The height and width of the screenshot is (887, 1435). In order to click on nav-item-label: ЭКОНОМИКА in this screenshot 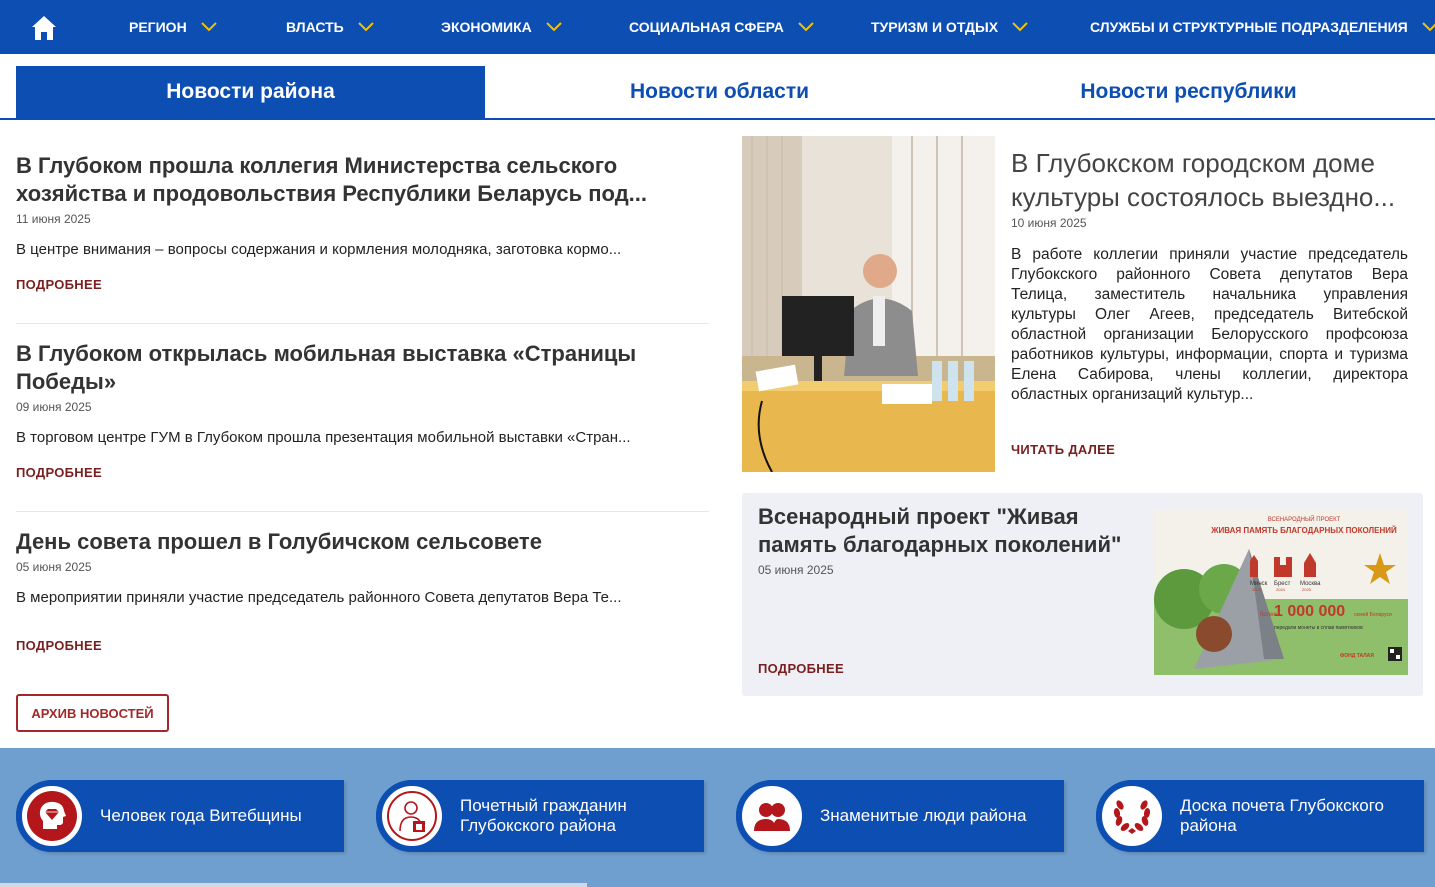, I will do `click(486, 27)`.